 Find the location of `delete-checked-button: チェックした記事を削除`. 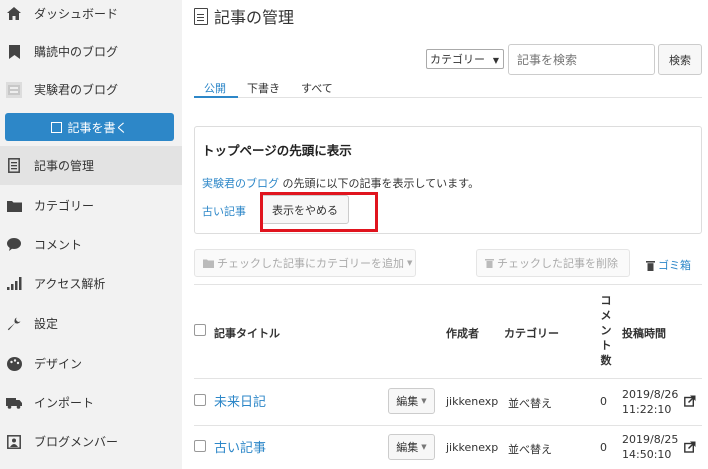

delete-checked-button: チェックした記事を削除 is located at coordinates (553, 263).